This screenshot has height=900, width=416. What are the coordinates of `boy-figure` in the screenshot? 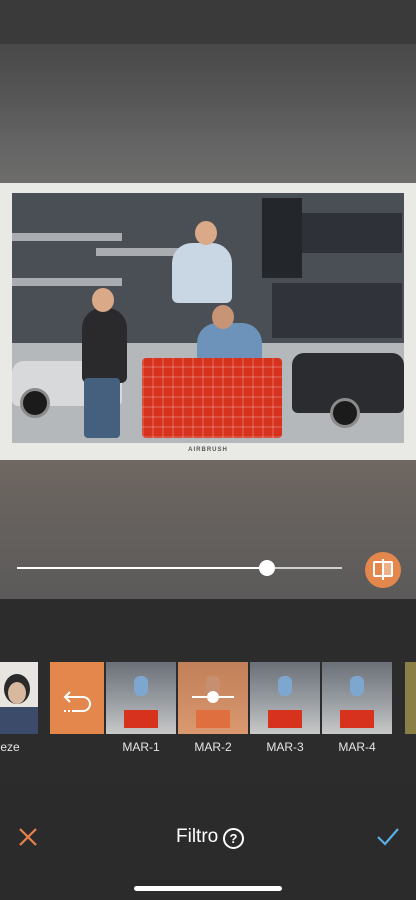 It's located at (202, 273).